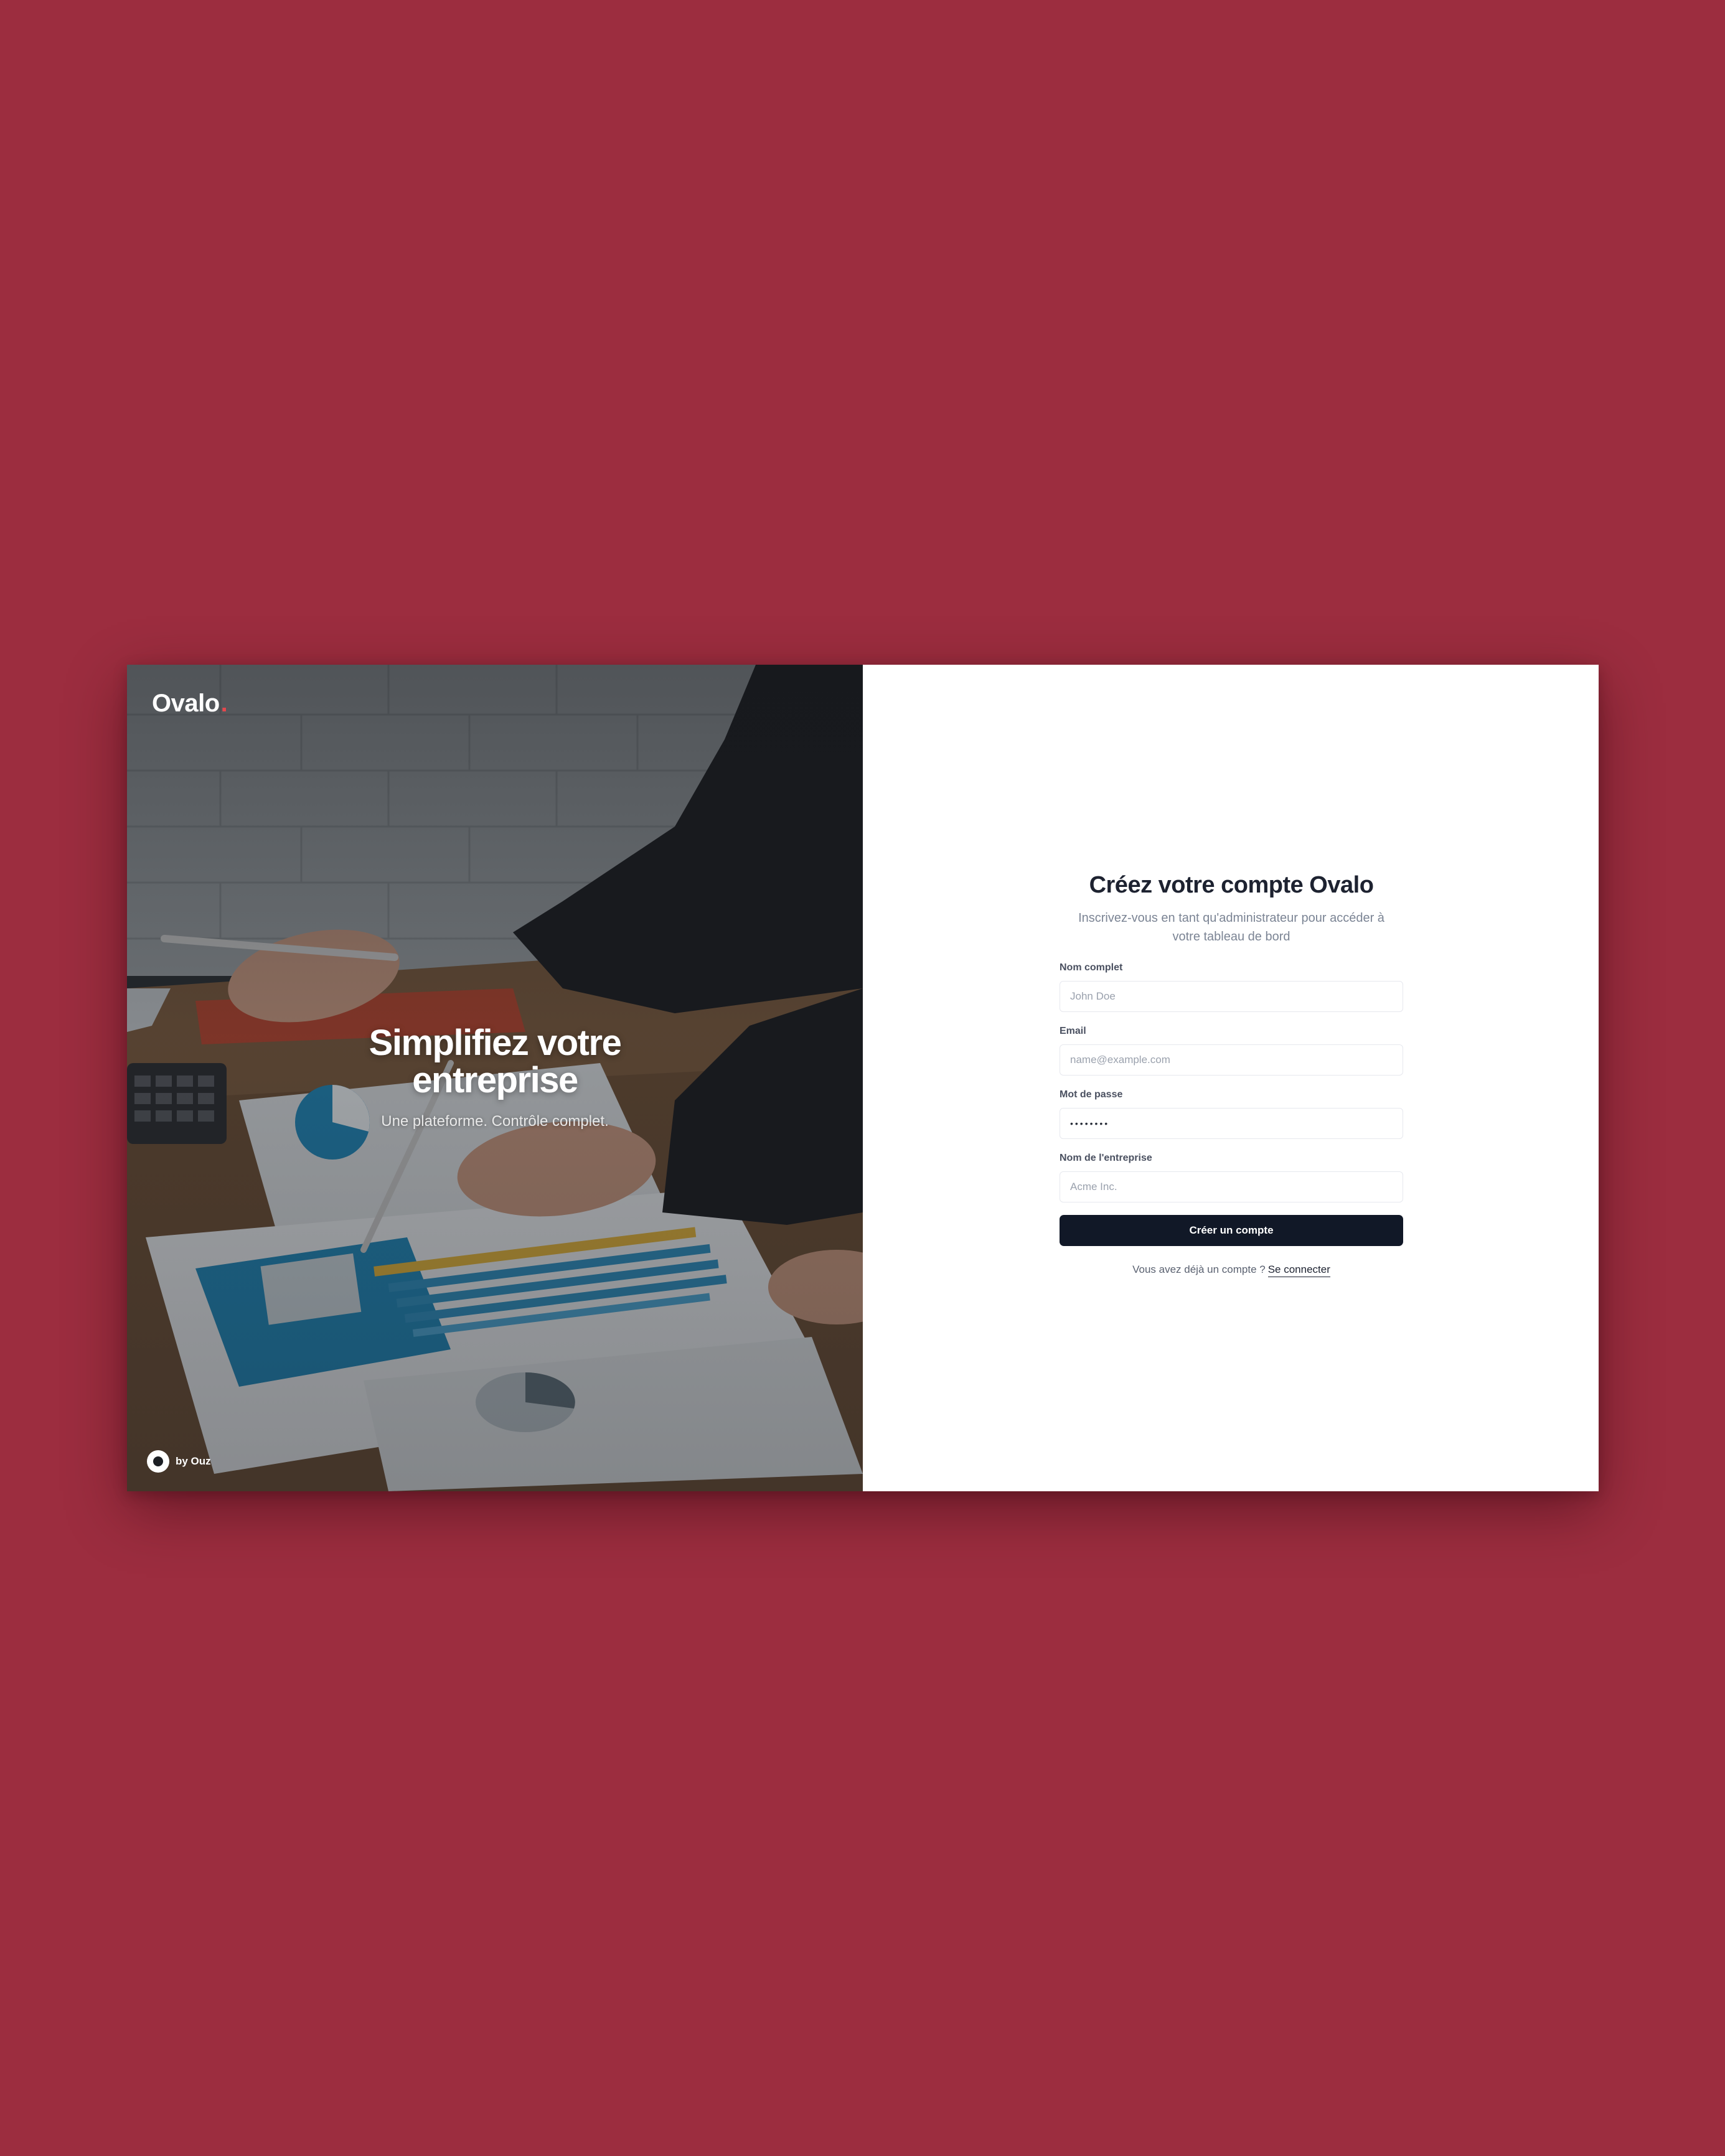 Image resolution: width=1725 pixels, height=2156 pixels. I want to click on company-name-input, so click(1231, 1187).